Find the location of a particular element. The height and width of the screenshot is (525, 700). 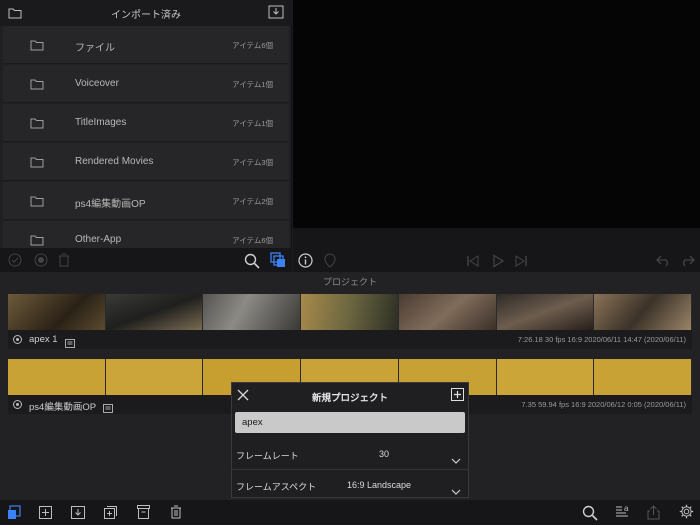

file-name: ps4編集動画OP is located at coordinates (110, 204).